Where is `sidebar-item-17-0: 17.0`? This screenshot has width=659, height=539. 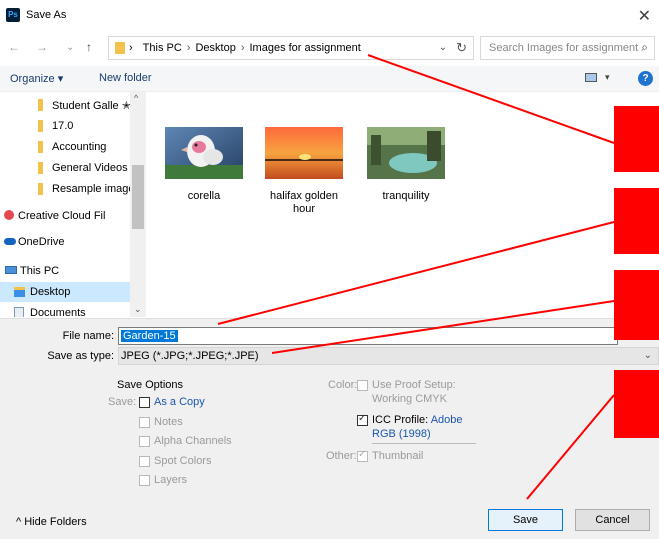 sidebar-item-17-0: 17.0 is located at coordinates (65, 126).